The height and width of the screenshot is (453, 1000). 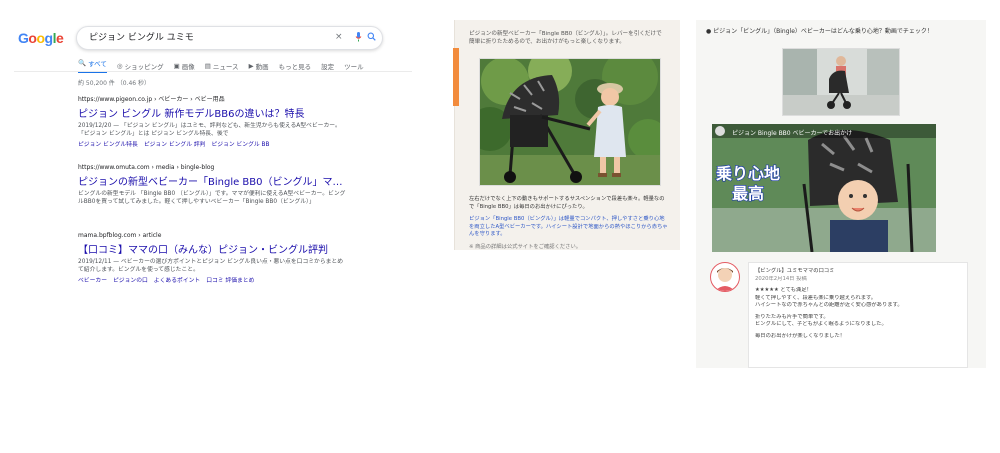 I want to click on clear-icon: ×, so click(x=339, y=37).